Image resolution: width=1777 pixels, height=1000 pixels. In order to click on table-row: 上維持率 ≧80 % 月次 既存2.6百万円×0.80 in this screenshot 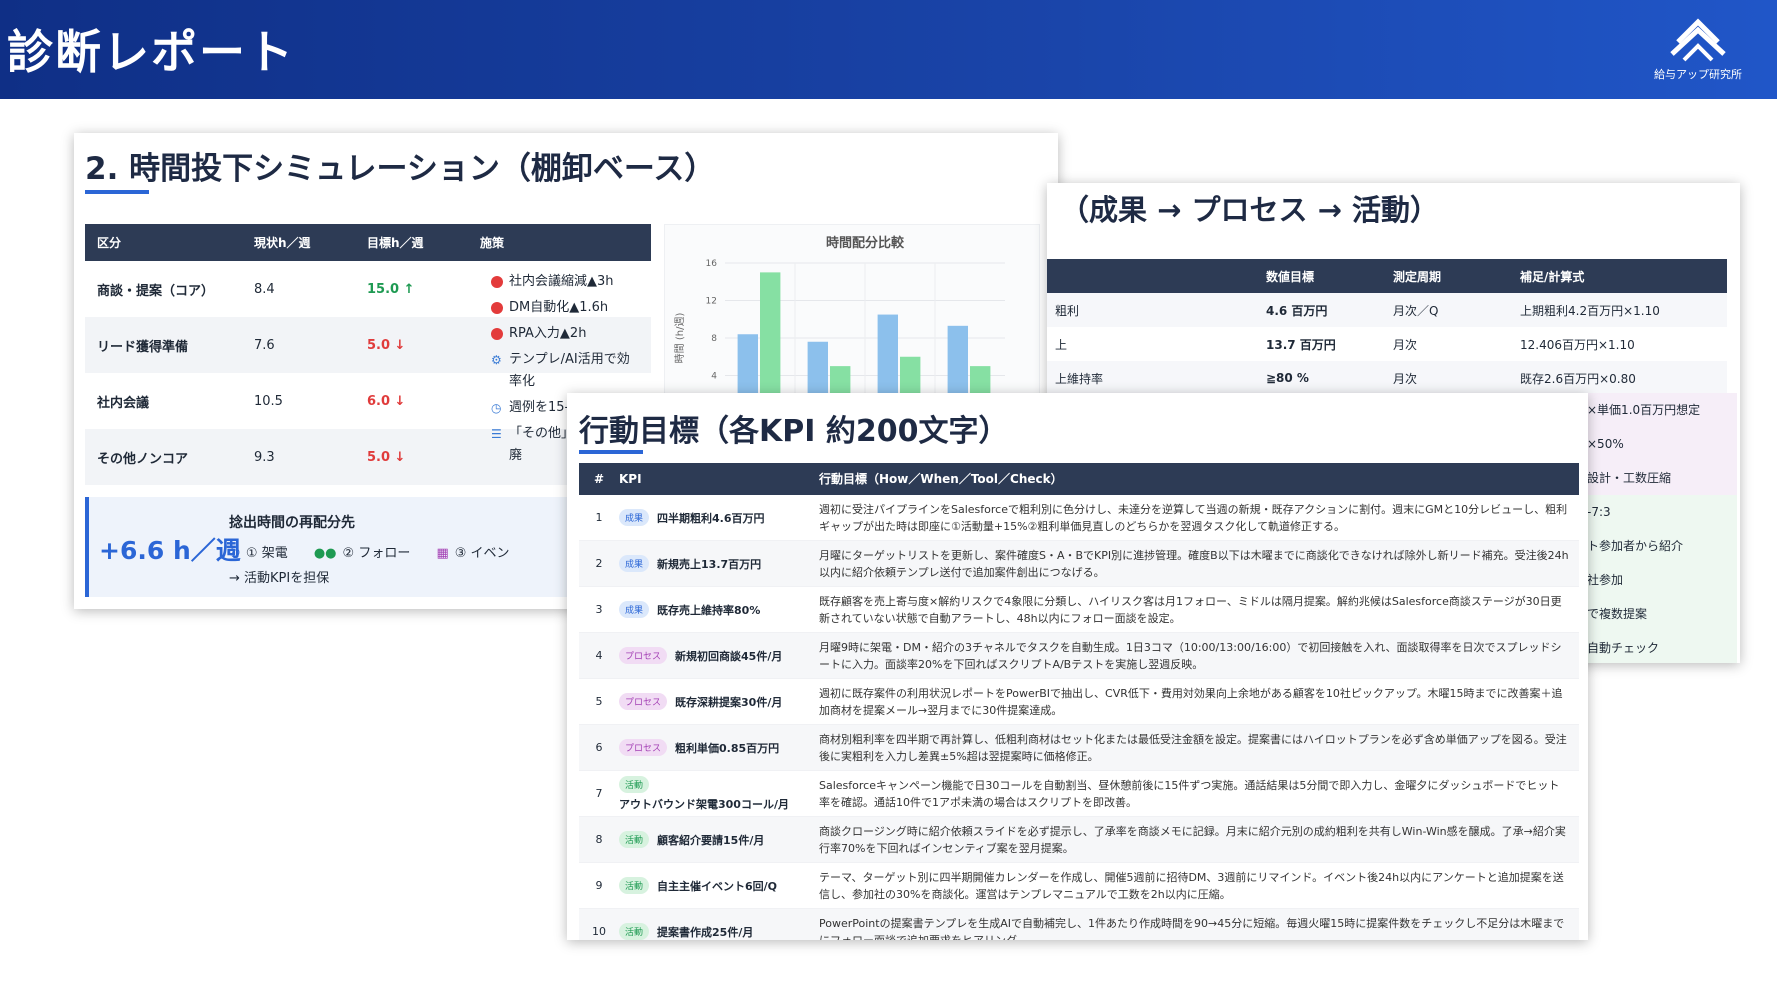, I will do `click(1387, 378)`.